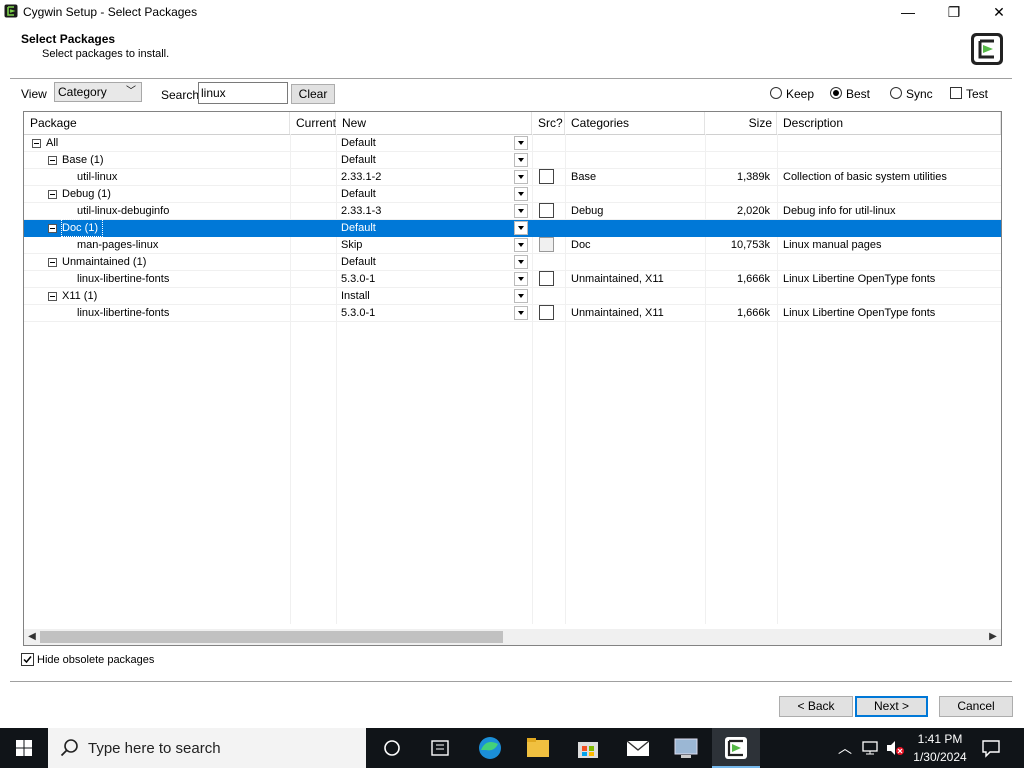 The width and height of the screenshot is (1024, 771). What do you see at coordinates (617, 279) in the screenshot?
I see `package-categories: Unmaintained, X11` at bounding box center [617, 279].